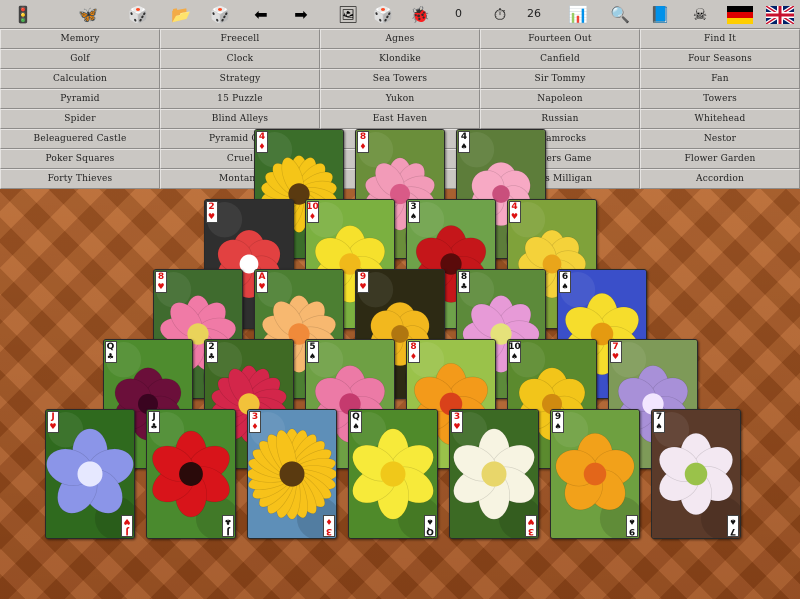  What do you see at coordinates (560, 59) in the screenshot?
I see `menu-item-canfield: Canfield` at bounding box center [560, 59].